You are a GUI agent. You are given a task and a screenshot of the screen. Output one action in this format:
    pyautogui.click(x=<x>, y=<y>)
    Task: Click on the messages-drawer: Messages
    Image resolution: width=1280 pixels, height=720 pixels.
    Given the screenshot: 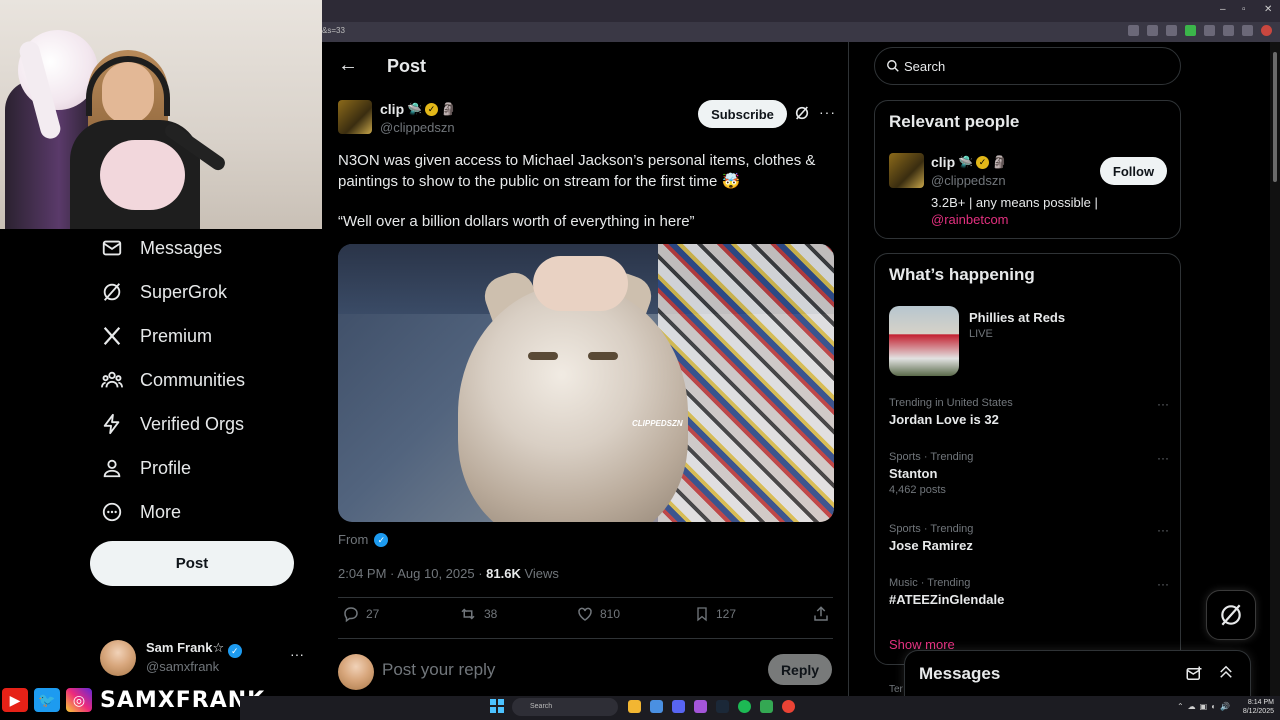 What is the action you would take?
    pyautogui.click(x=1077, y=675)
    